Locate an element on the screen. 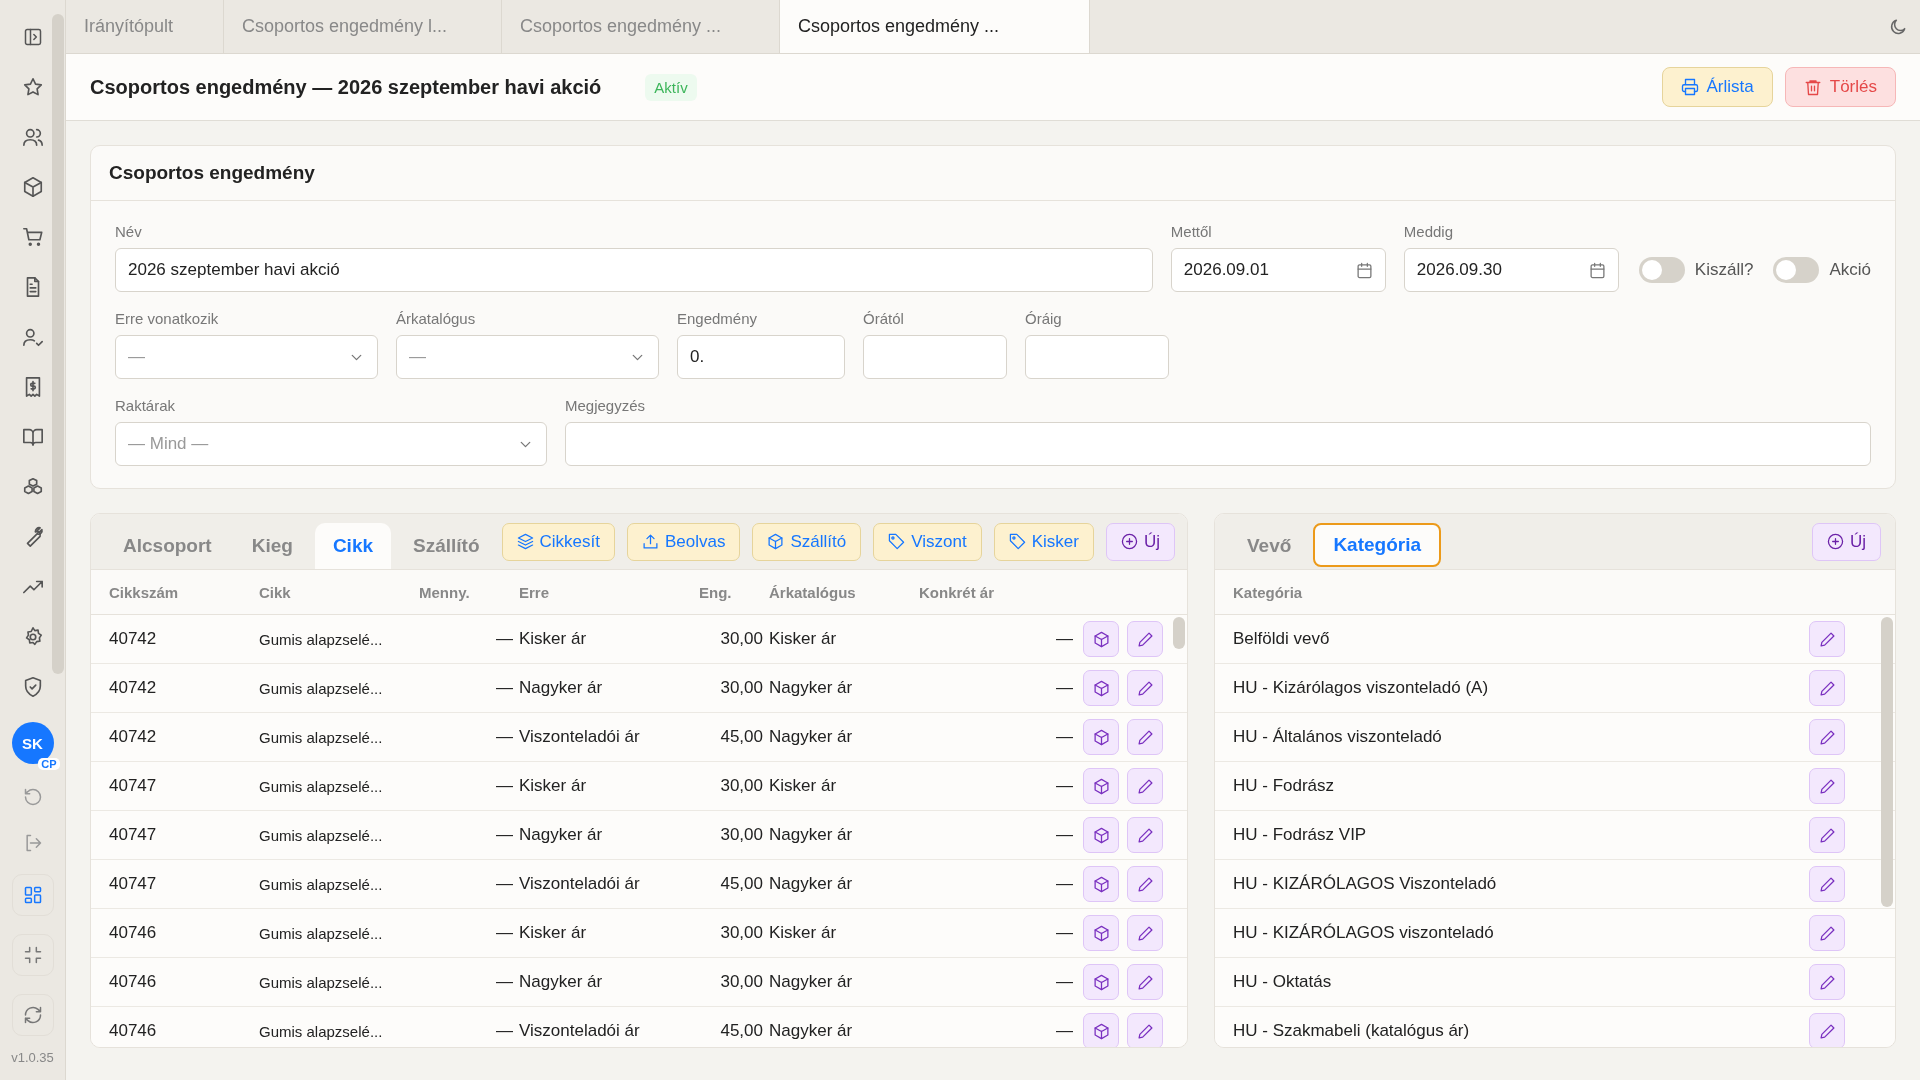 The width and height of the screenshot is (1920, 1080). field-label: Meddig is located at coordinates (1429, 231).